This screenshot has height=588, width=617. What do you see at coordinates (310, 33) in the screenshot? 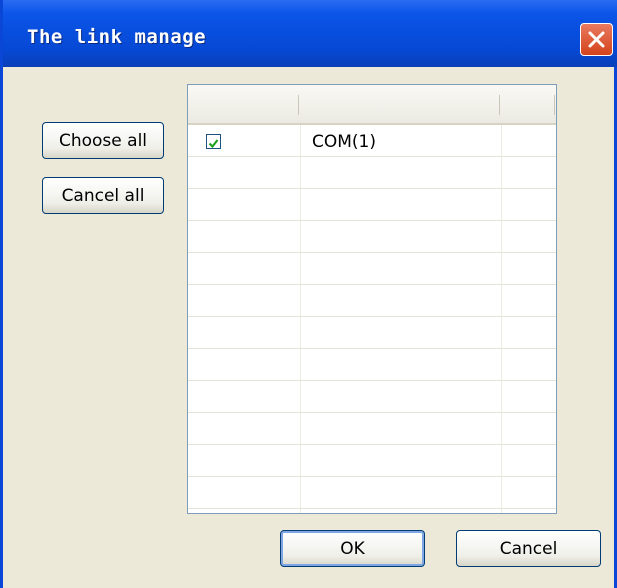
I see `title-bar: The link manage` at bounding box center [310, 33].